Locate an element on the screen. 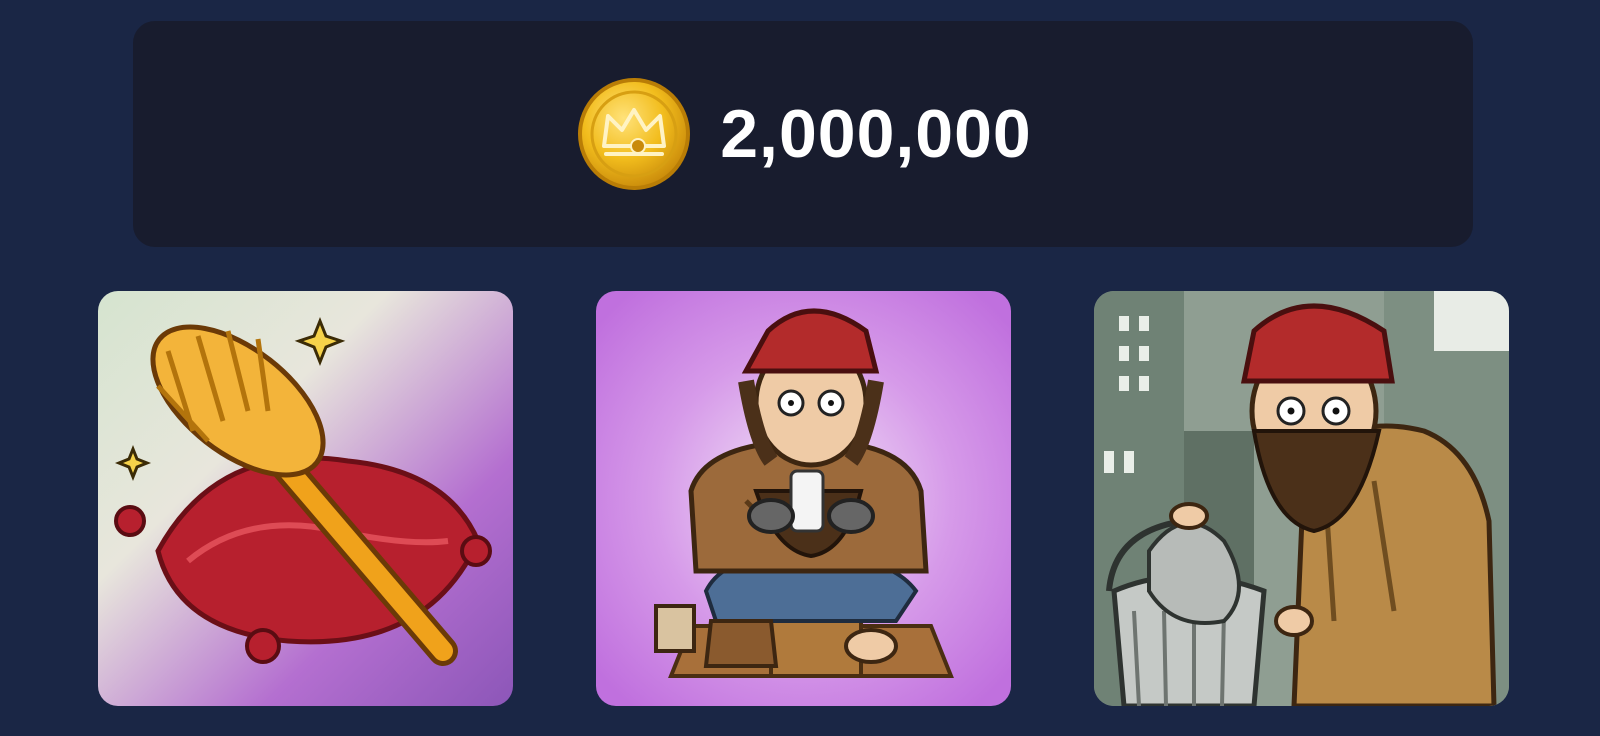  homeless-man-with-trash-can-icon is located at coordinates (1301, 498).